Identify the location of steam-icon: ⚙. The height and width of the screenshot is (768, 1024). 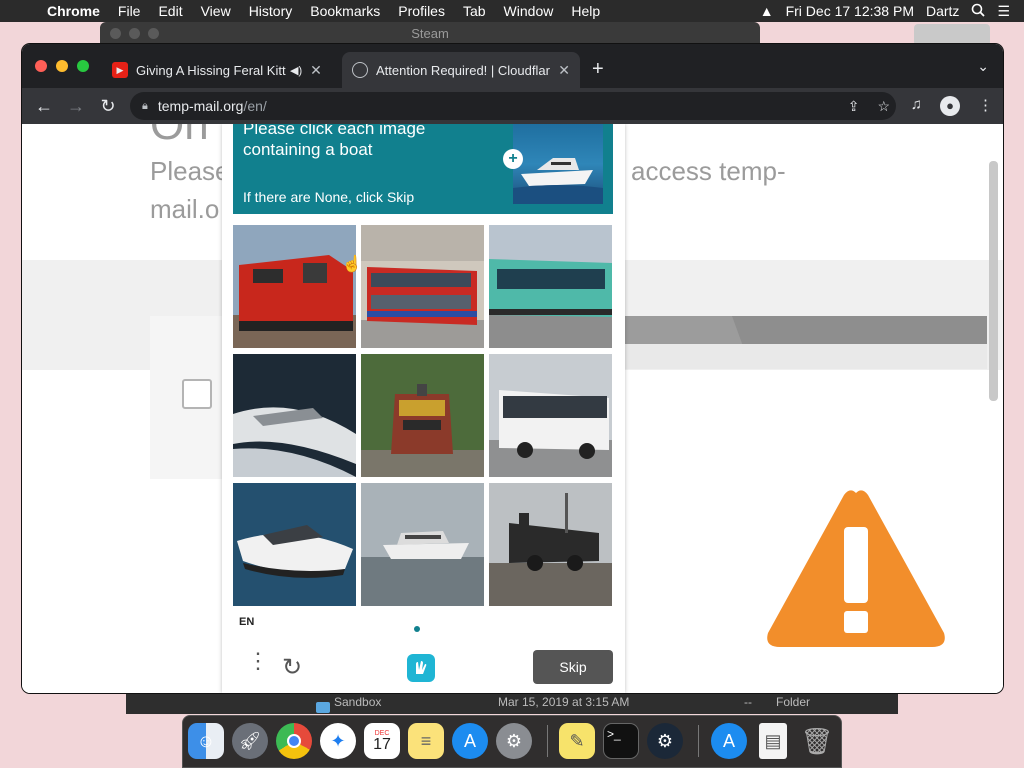
(665, 741).